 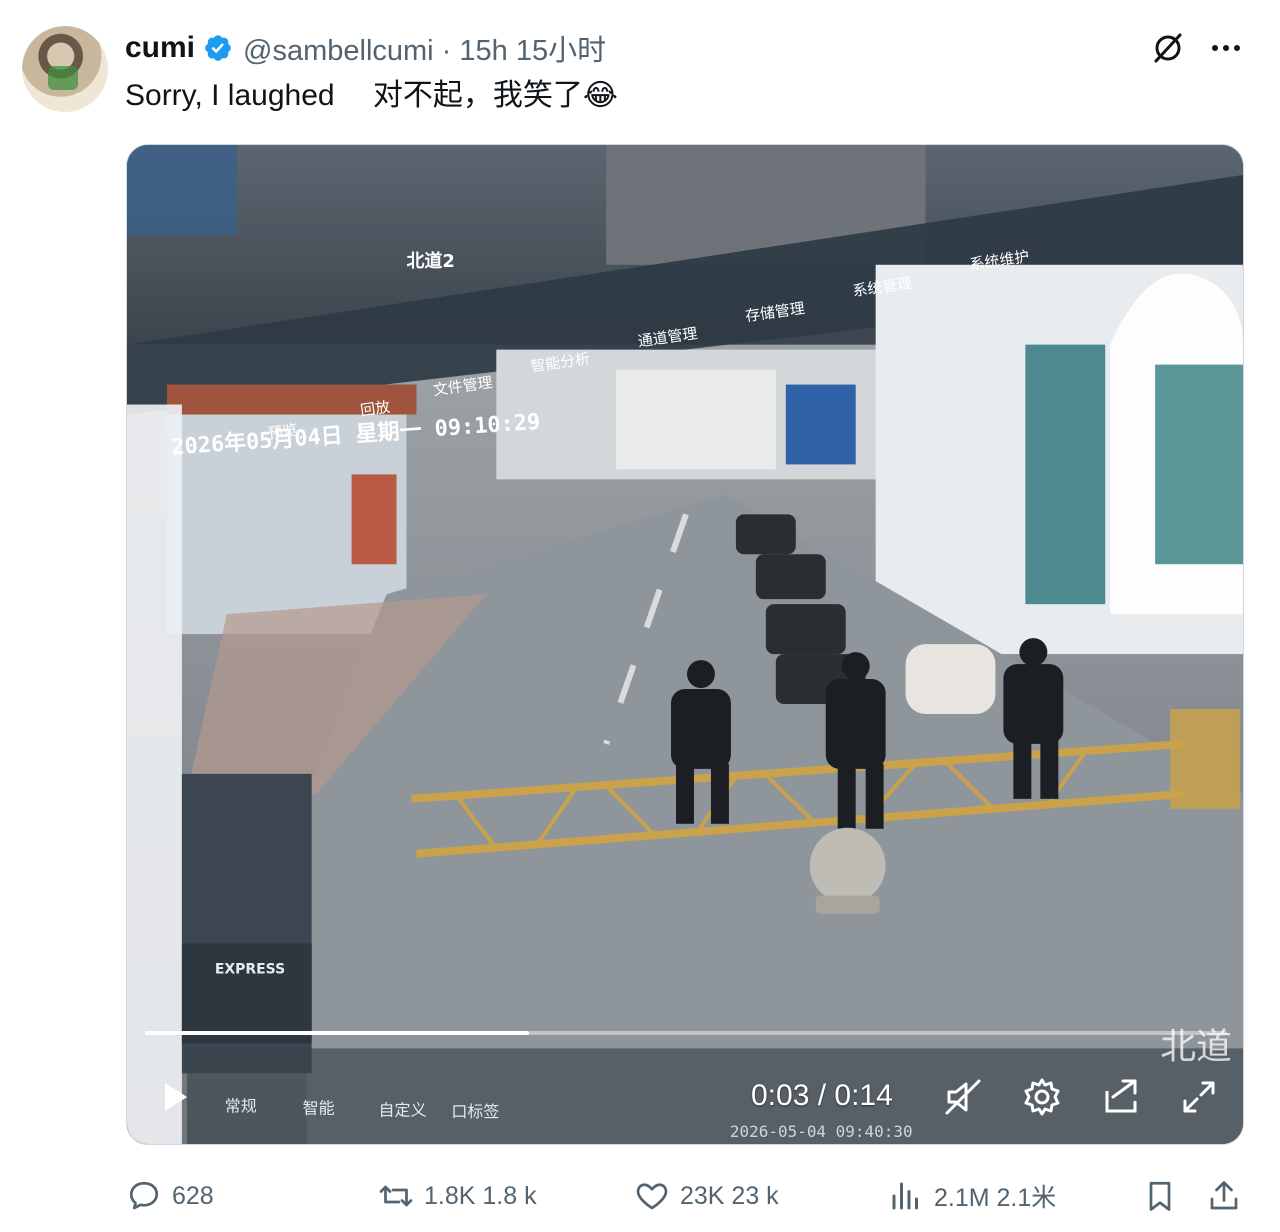 I want to click on repost-button: 1.8K 1.8 k, so click(x=457, y=1196).